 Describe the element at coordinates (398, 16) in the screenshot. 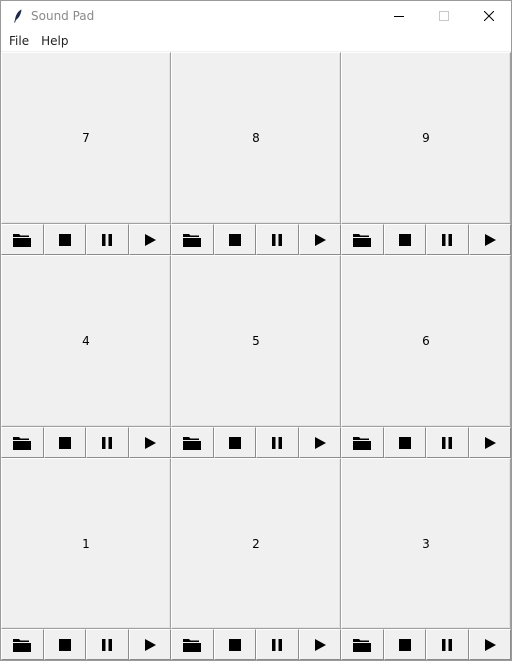

I see `minimize-button` at that location.